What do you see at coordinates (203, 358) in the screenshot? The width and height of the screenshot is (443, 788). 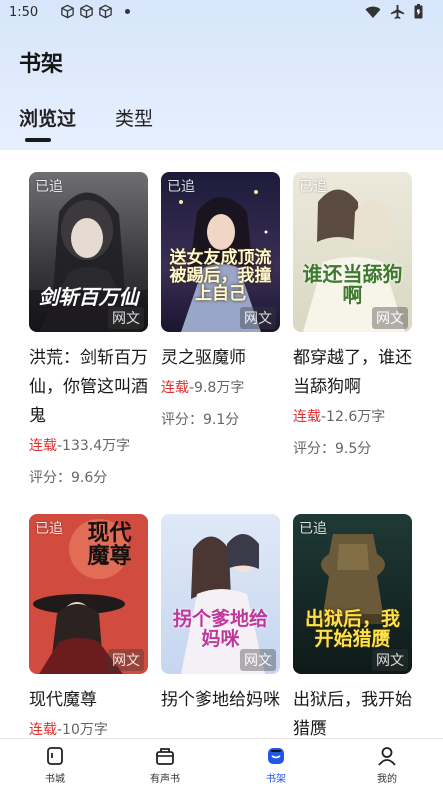 I see `book-title: 灵之驱魔师` at bounding box center [203, 358].